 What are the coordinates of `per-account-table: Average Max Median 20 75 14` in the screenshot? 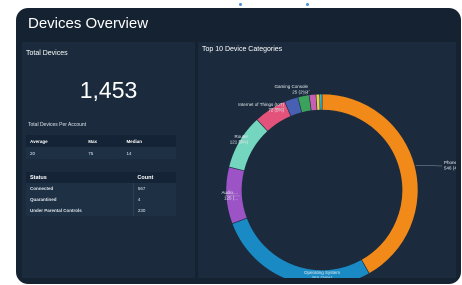 It's located at (101, 147).